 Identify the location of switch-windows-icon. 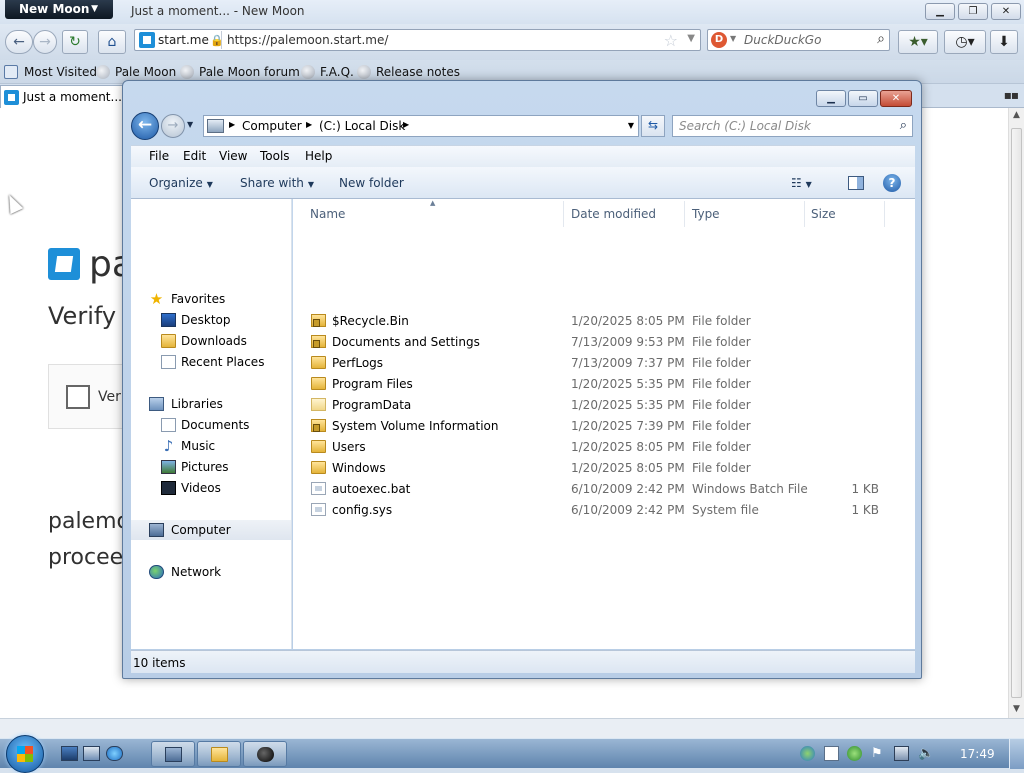
(91, 753).